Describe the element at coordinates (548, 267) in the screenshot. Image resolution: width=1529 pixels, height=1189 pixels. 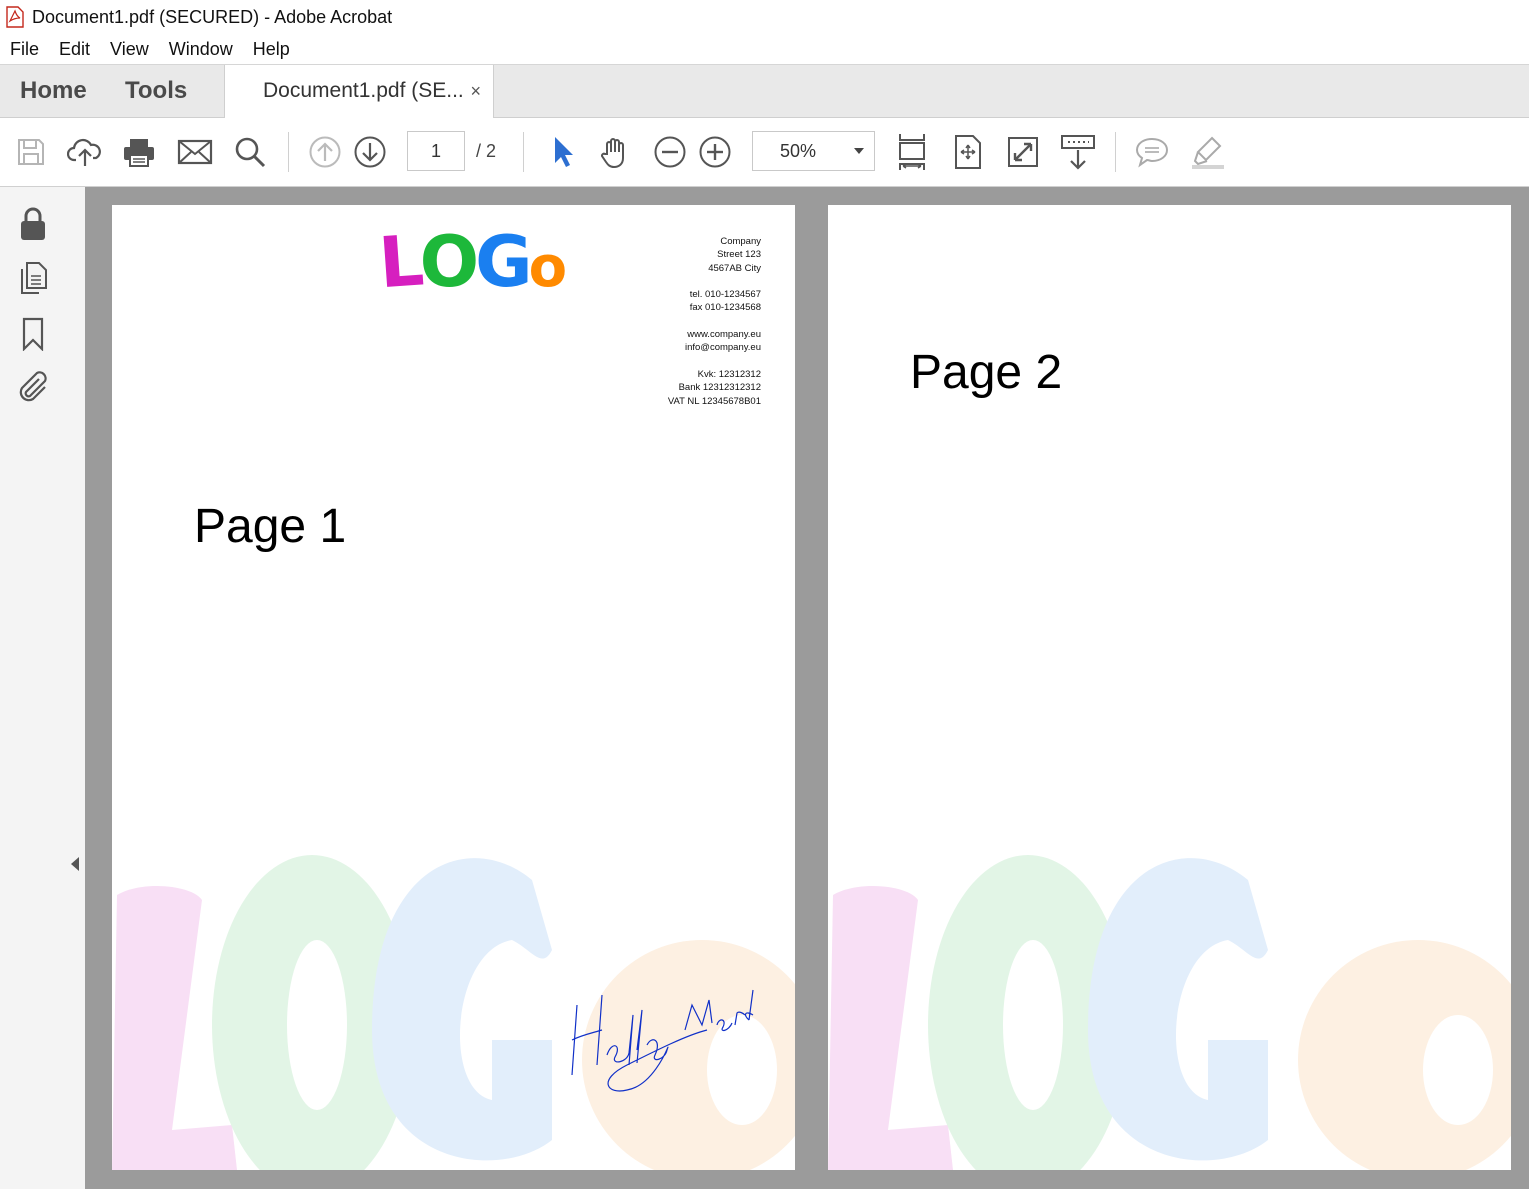
I see `logo-letter: o` at that location.